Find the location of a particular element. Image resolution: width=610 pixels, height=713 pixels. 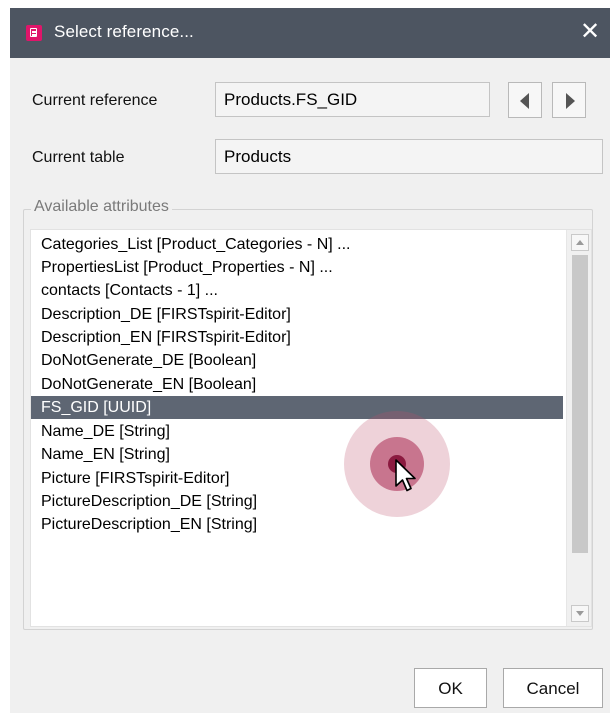

list-item-selected: FS_GID [UUID] is located at coordinates (297, 407).